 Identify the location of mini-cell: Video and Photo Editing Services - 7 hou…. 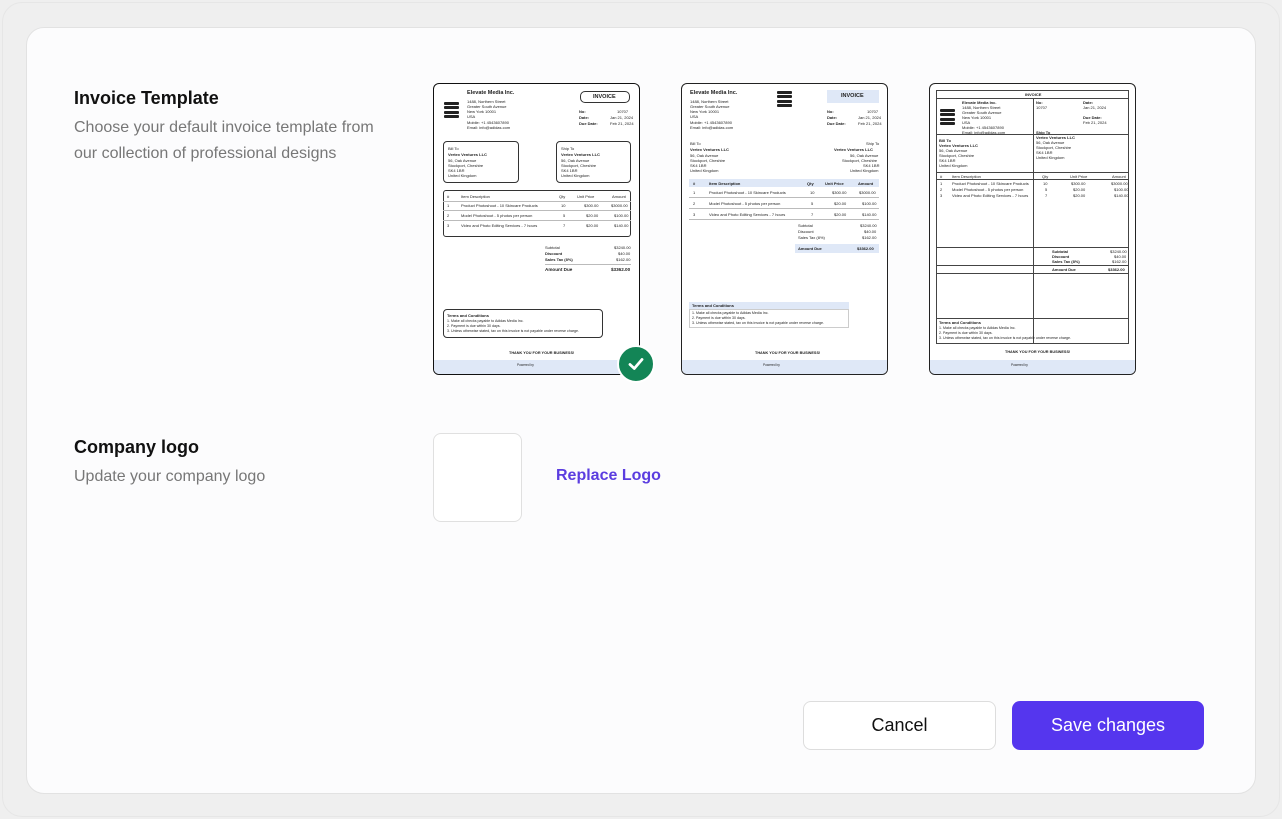
(747, 214).